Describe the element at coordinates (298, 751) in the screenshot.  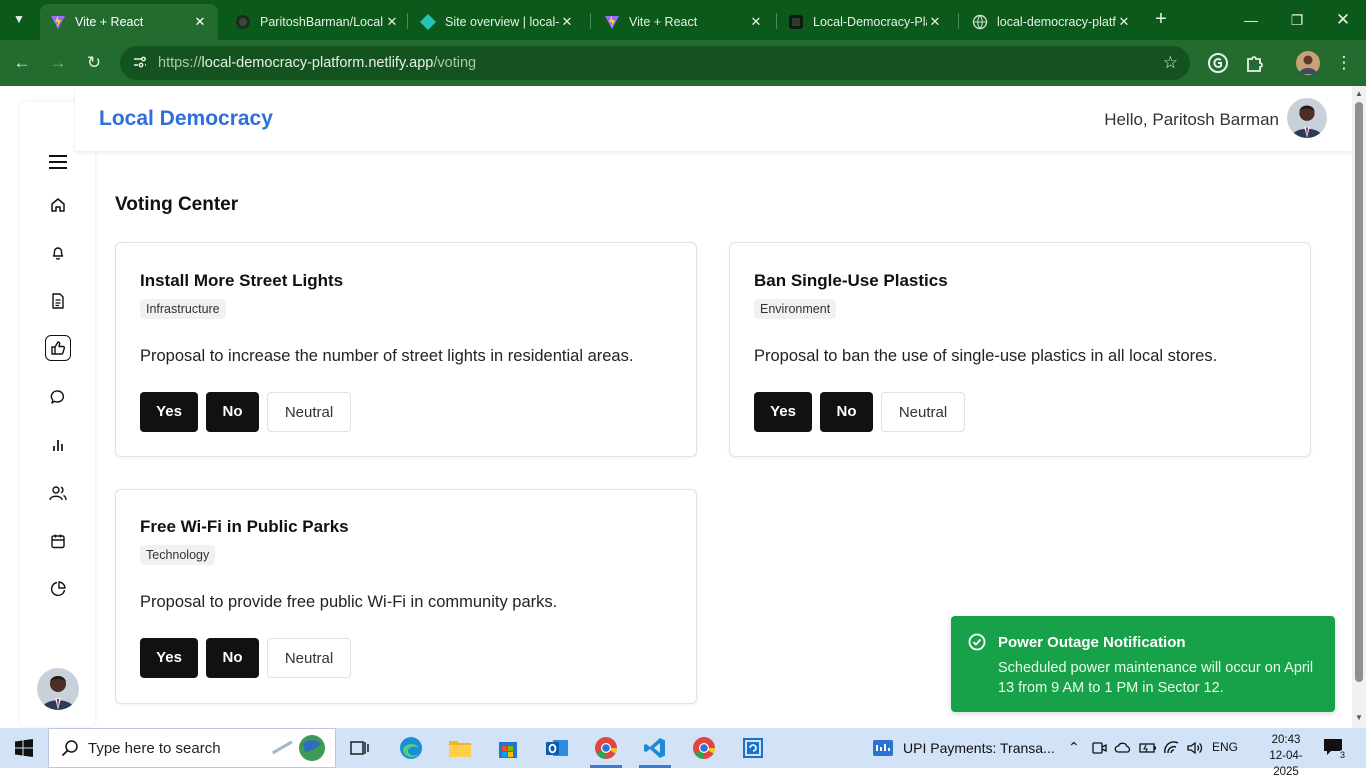
I see `search-highlight-image` at that location.